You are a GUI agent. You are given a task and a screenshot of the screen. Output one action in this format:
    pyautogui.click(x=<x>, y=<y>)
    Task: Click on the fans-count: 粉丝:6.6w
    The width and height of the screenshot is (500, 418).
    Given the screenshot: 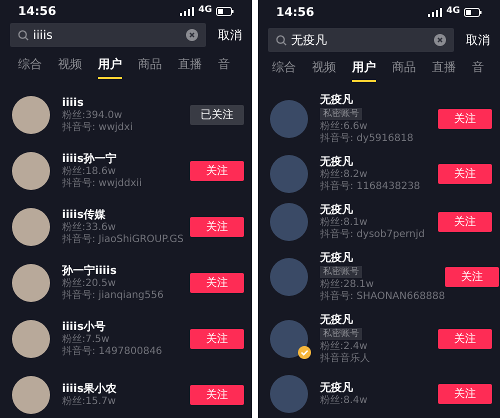 What is the action you would take?
    pyautogui.click(x=344, y=126)
    